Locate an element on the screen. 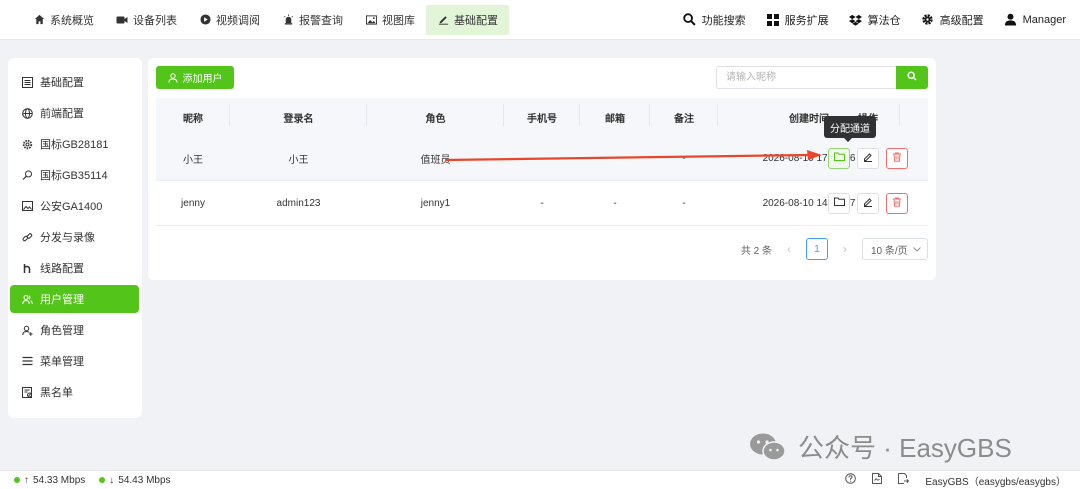  image-icon is located at coordinates (371, 20).